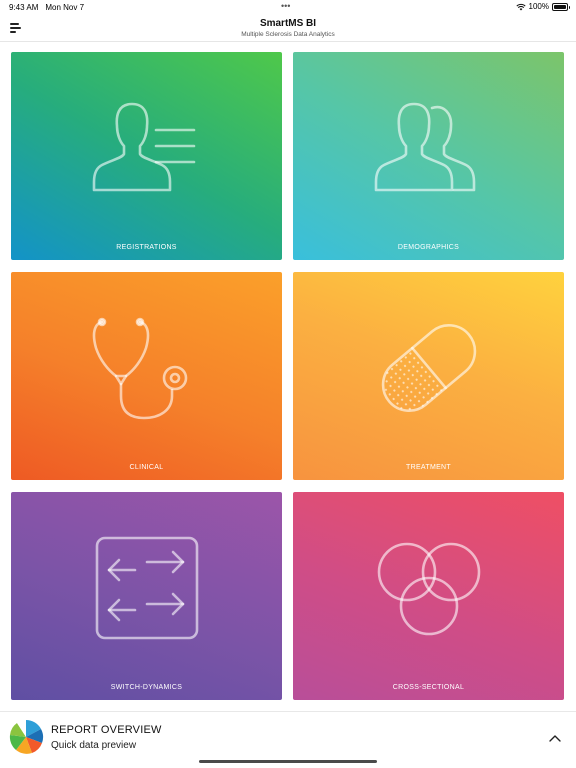 Image resolution: width=576 pixels, height=768 pixels. What do you see at coordinates (26, 737) in the screenshot?
I see `app-logo-icon` at bounding box center [26, 737].